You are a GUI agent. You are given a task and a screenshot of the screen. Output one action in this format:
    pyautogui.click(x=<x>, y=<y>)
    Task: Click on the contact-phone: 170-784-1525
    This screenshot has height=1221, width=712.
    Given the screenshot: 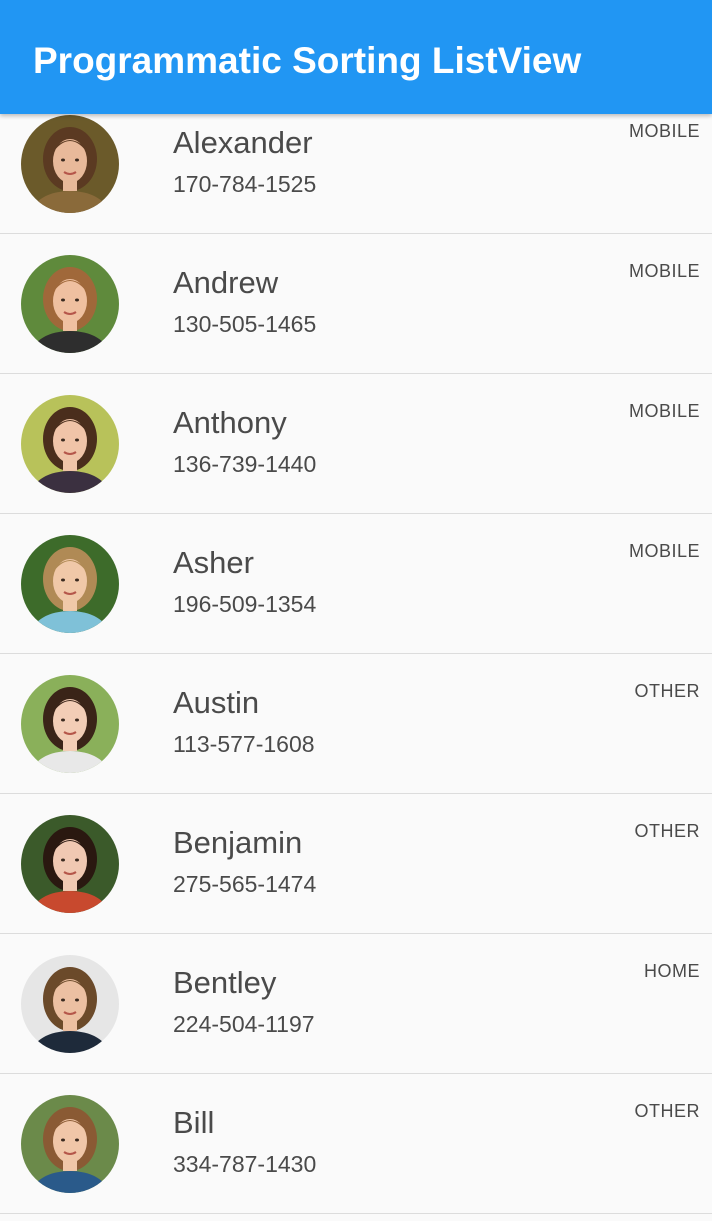 What is the action you would take?
    pyautogui.click(x=245, y=184)
    